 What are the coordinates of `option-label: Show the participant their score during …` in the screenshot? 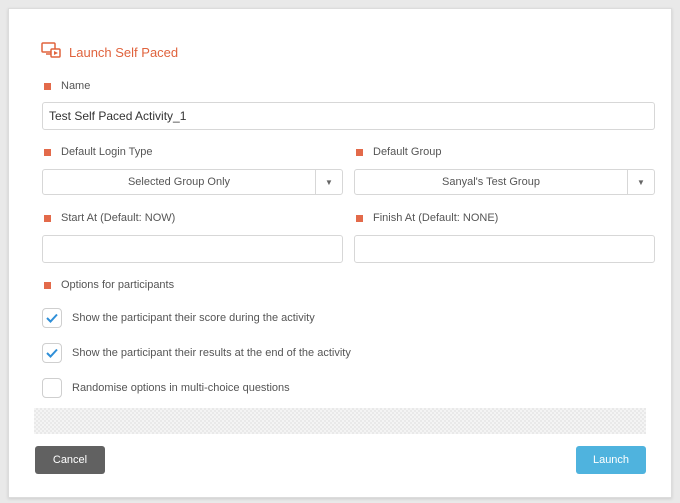 It's located at (193, 318).